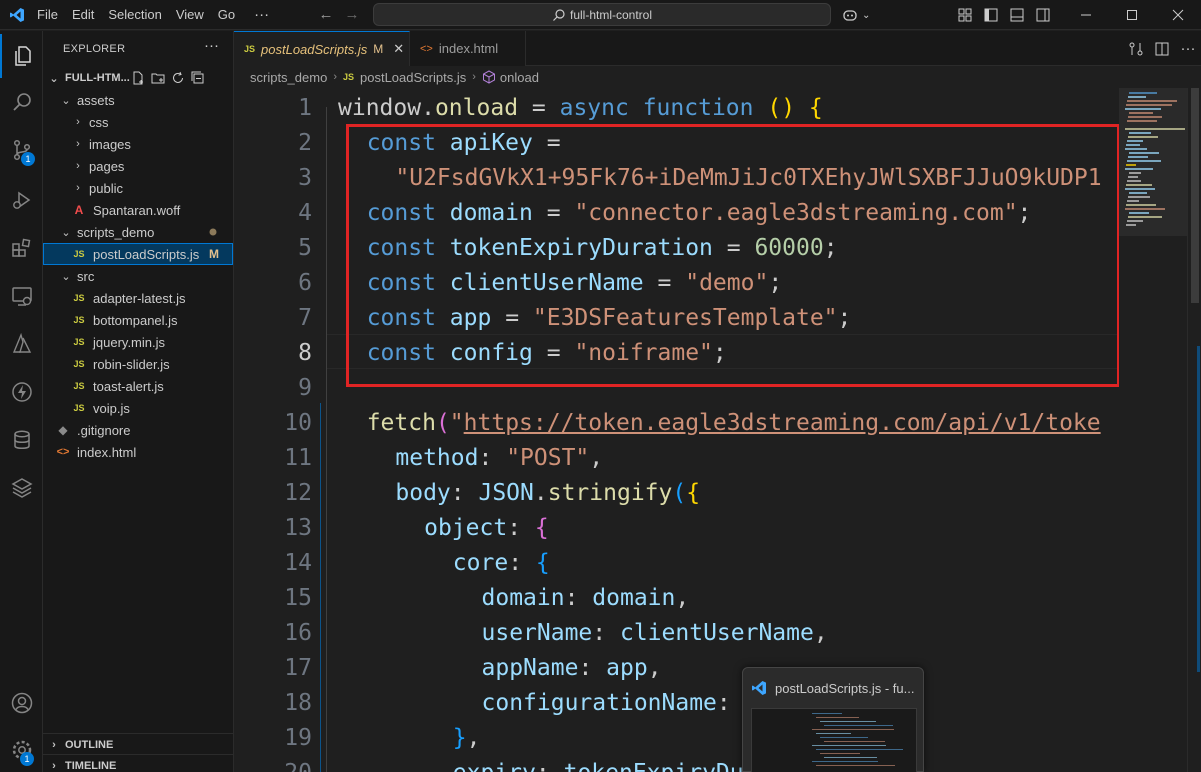 This screenshot has width=1201, height=772. I want to click on tree-file: A Spantaran.woff, so click(138, 210).